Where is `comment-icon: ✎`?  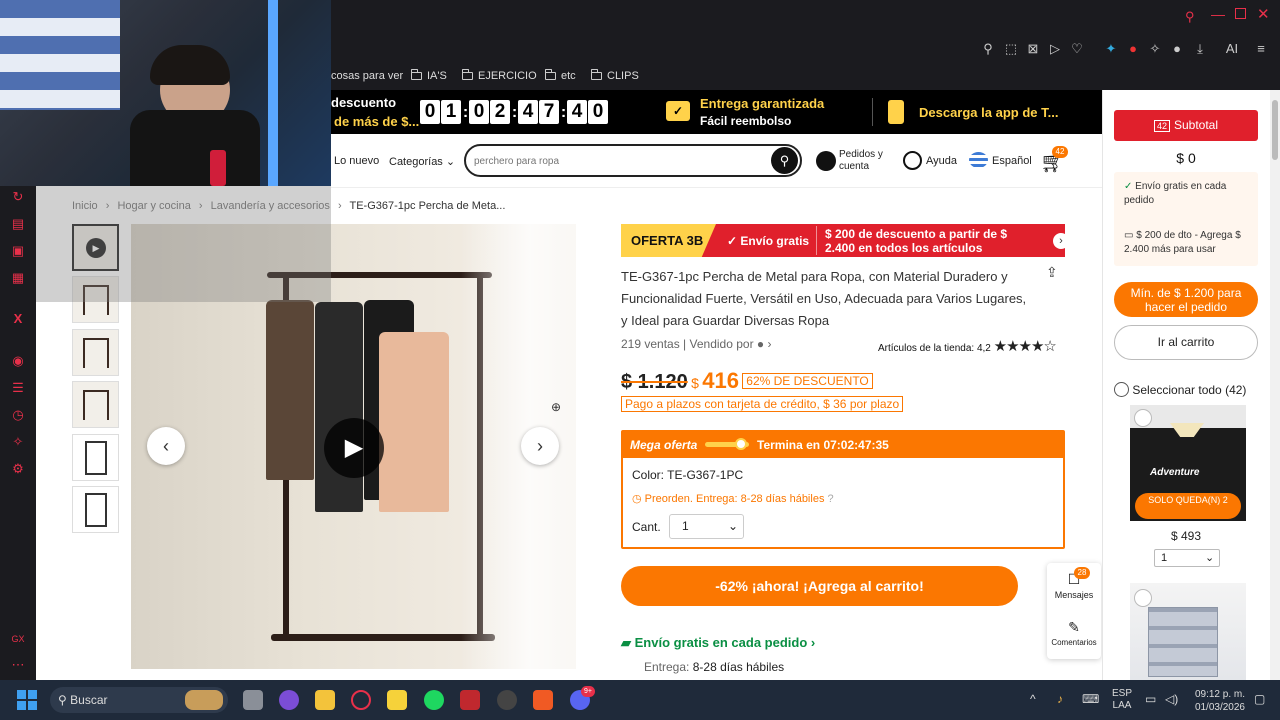
comment-icon: ✎ is located at coordinates (1074, 627).